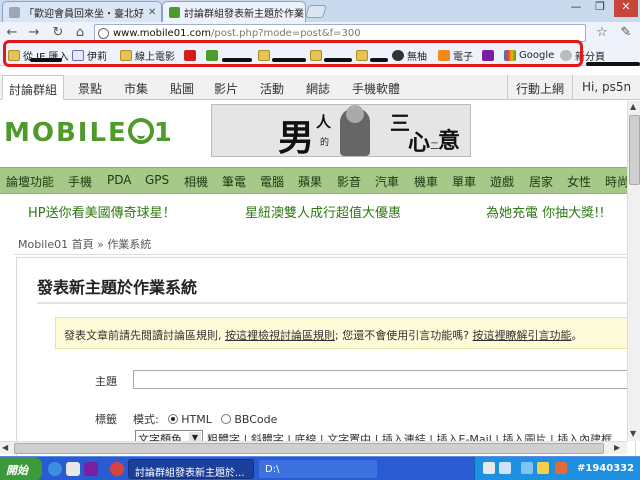 The image size is (640, 480). What do you see at coordinates (12, 33) in the screenshot?
I see `back-icon: ←` at bounding box center [12, 33].